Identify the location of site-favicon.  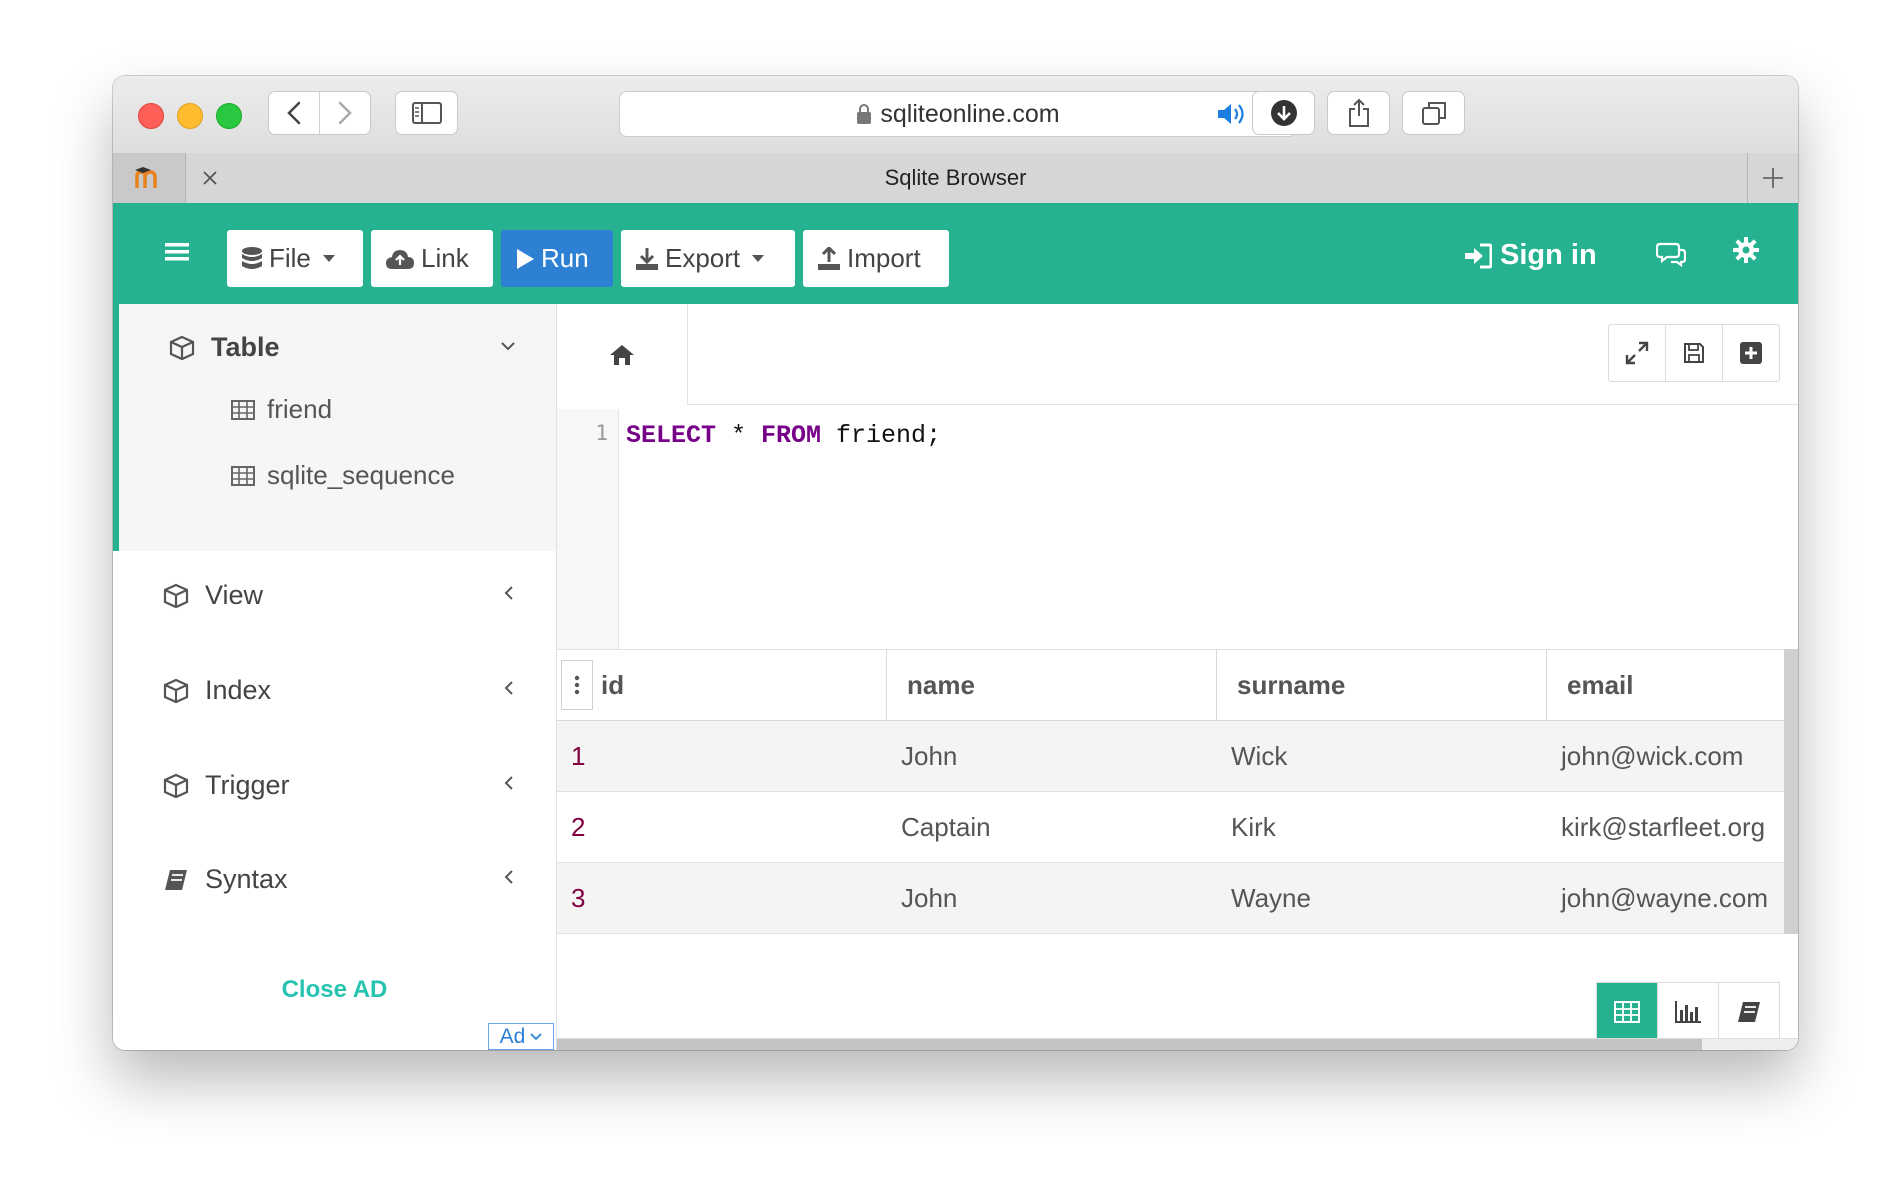
(149, 178).